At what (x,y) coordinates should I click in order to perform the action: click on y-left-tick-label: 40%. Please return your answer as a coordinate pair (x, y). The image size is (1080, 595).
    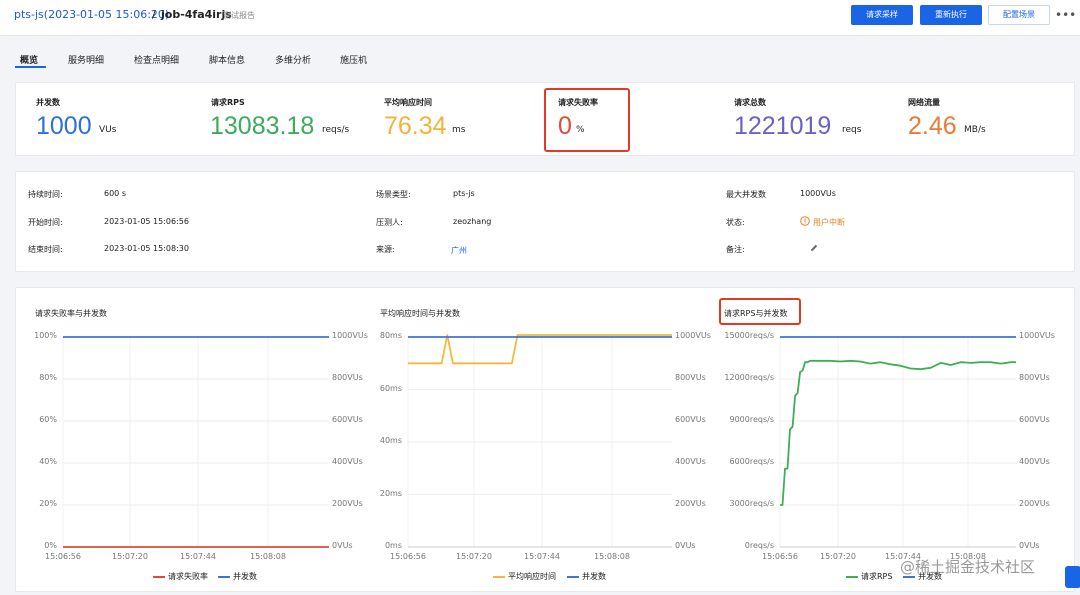
    Looking at the image, I should click on (48, 461).